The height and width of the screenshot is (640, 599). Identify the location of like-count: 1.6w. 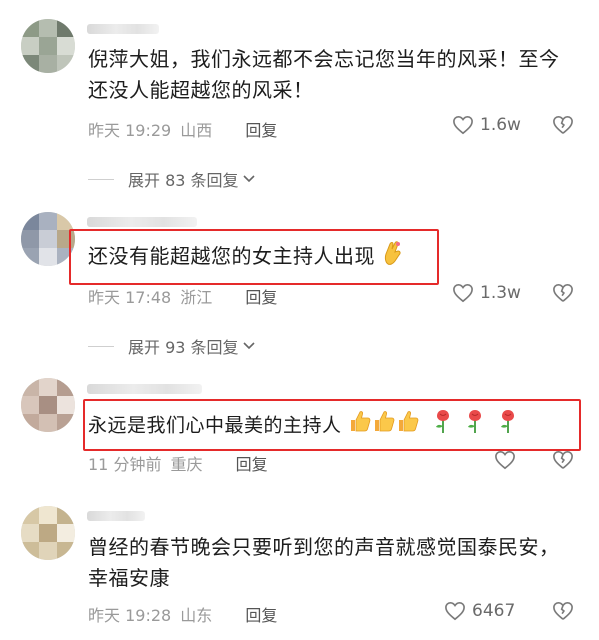
(500, 125).